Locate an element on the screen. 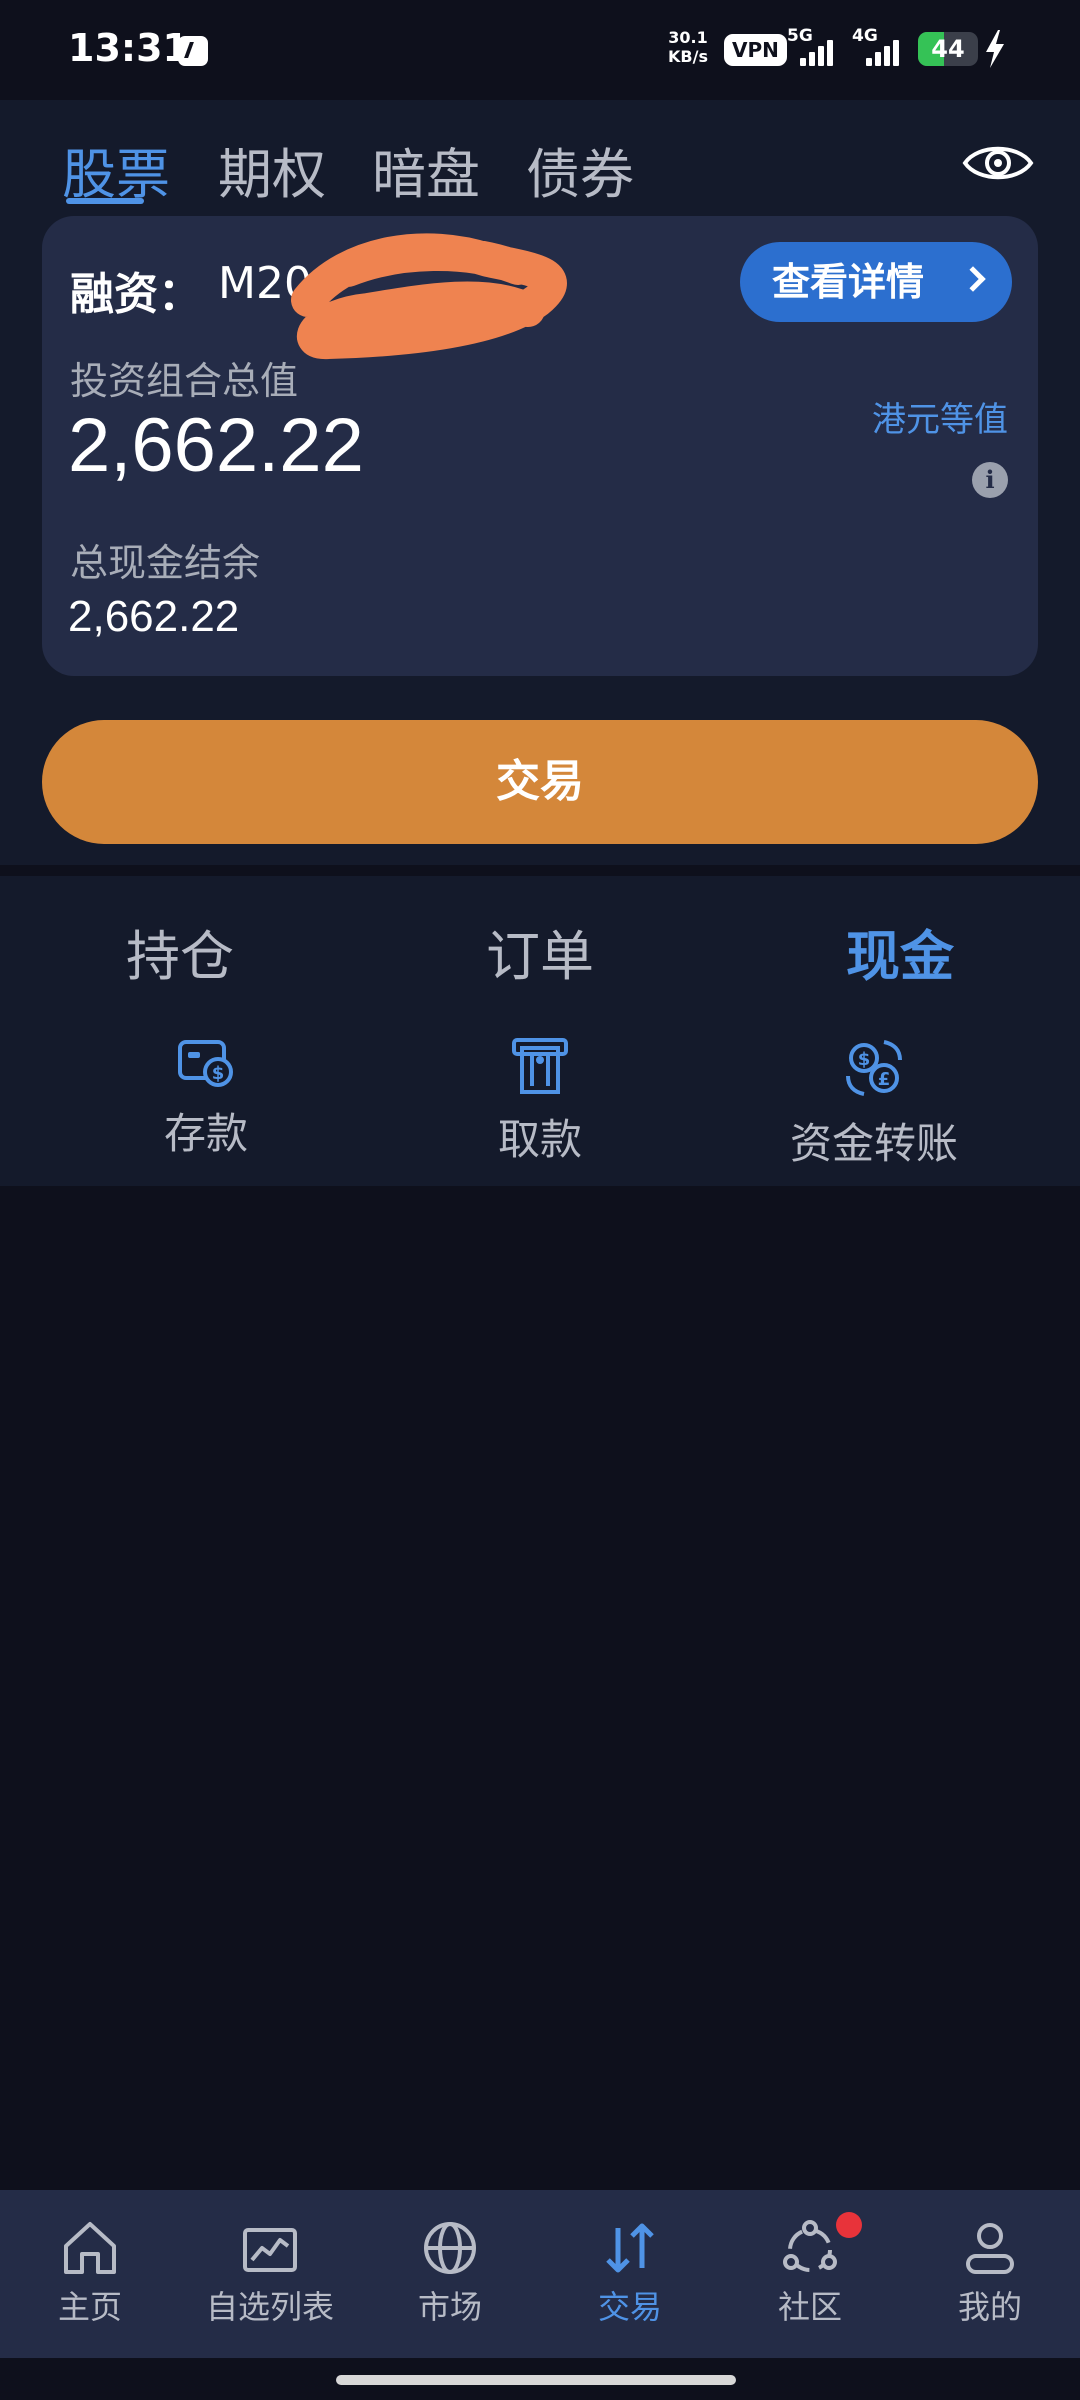 The image size is (1080, 2400). view-details-button: 查看详情 is located at coordinates (876, 282).